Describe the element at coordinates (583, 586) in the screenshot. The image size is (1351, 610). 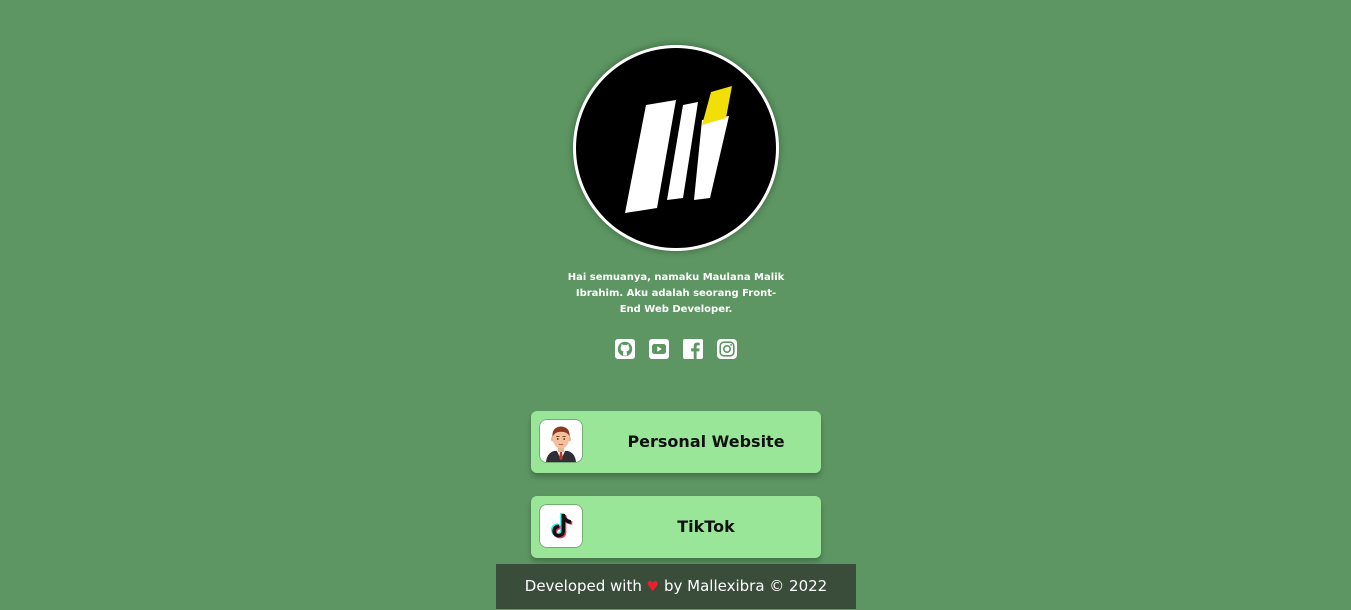
I see `footer-prefix: Developed with` at that location.